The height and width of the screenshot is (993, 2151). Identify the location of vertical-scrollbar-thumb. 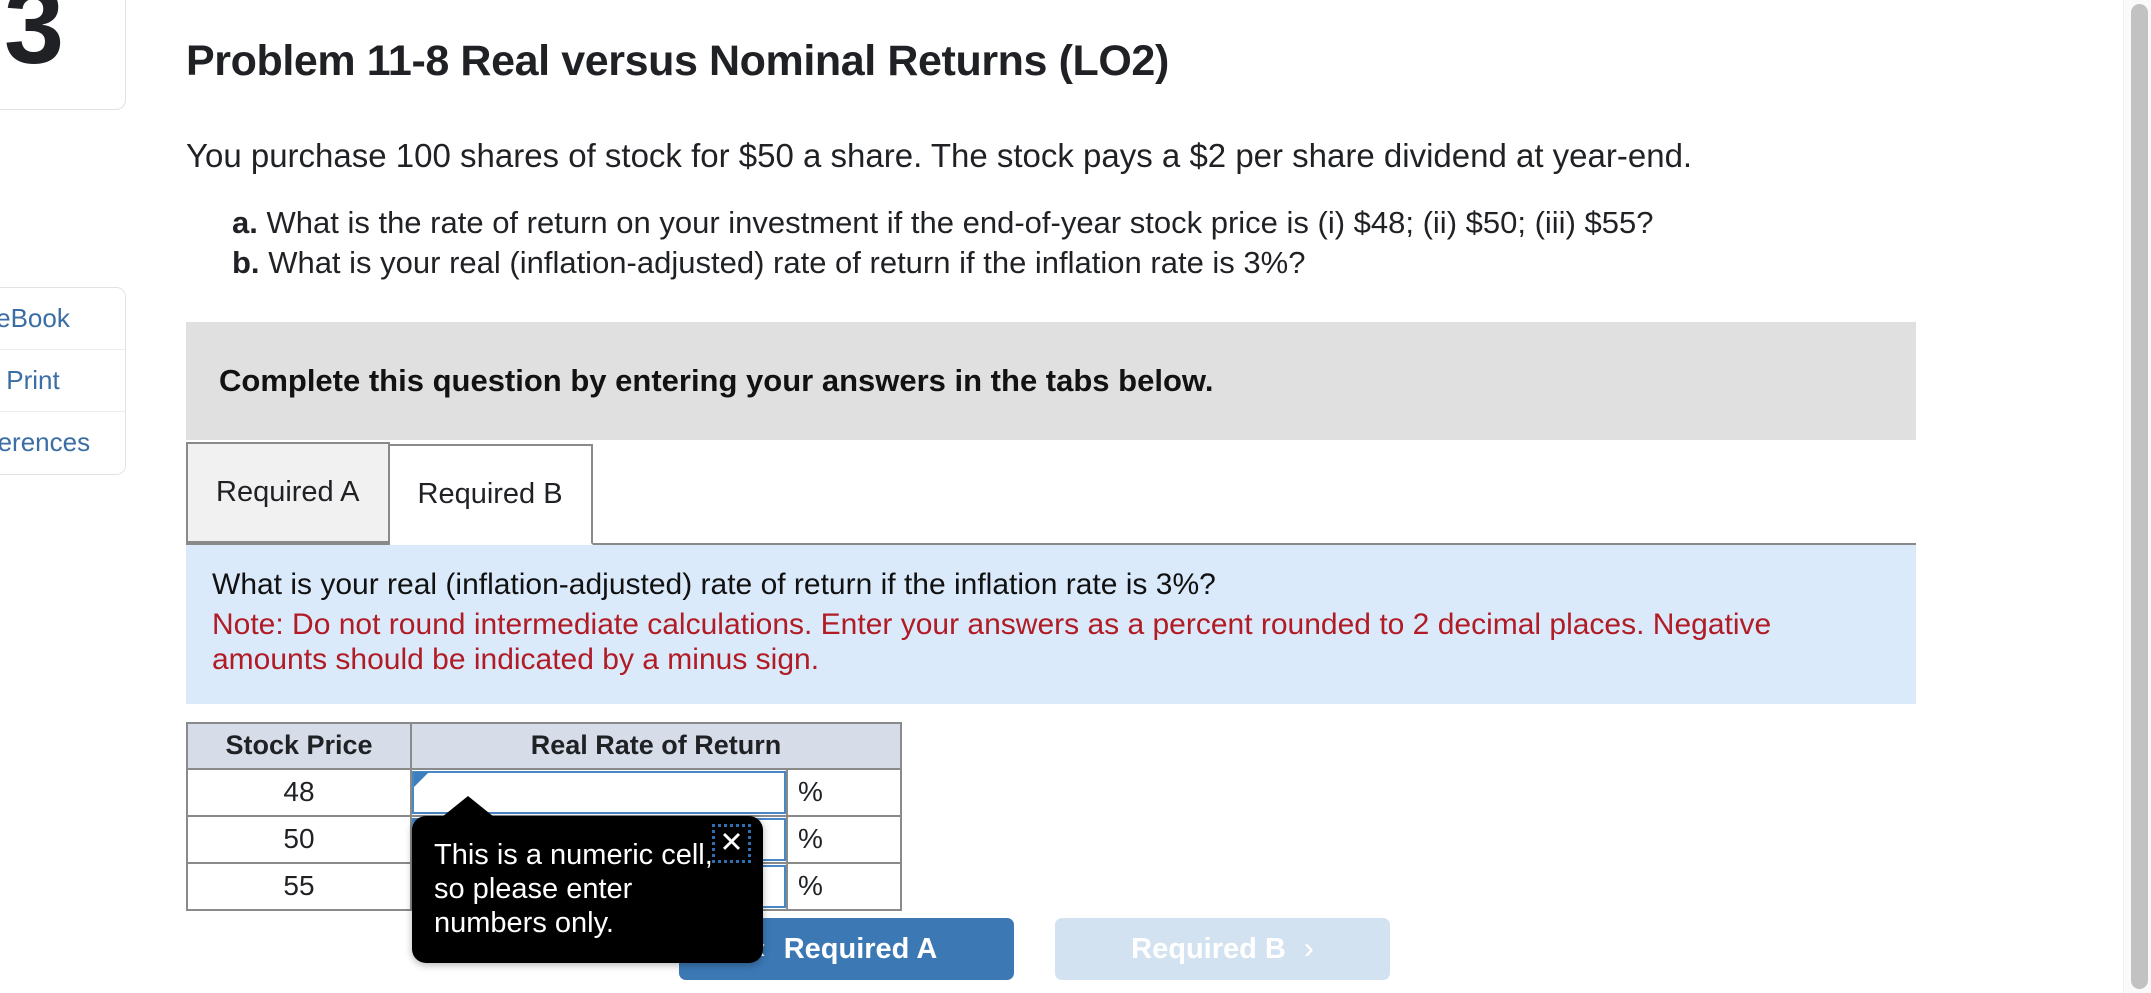
(2139, 496).